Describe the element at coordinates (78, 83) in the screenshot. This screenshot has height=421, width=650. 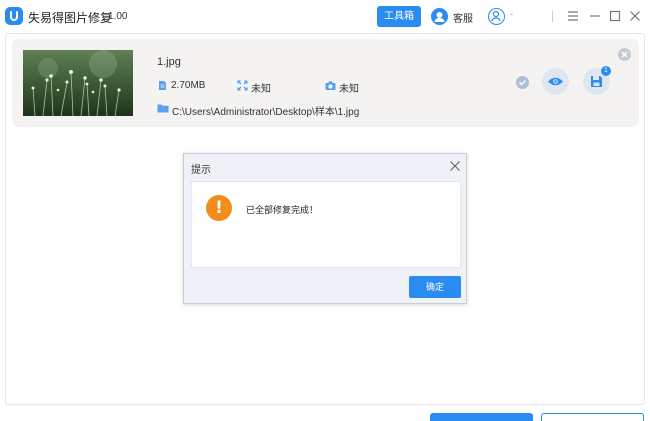
I see `image-thumbnail` at that location.